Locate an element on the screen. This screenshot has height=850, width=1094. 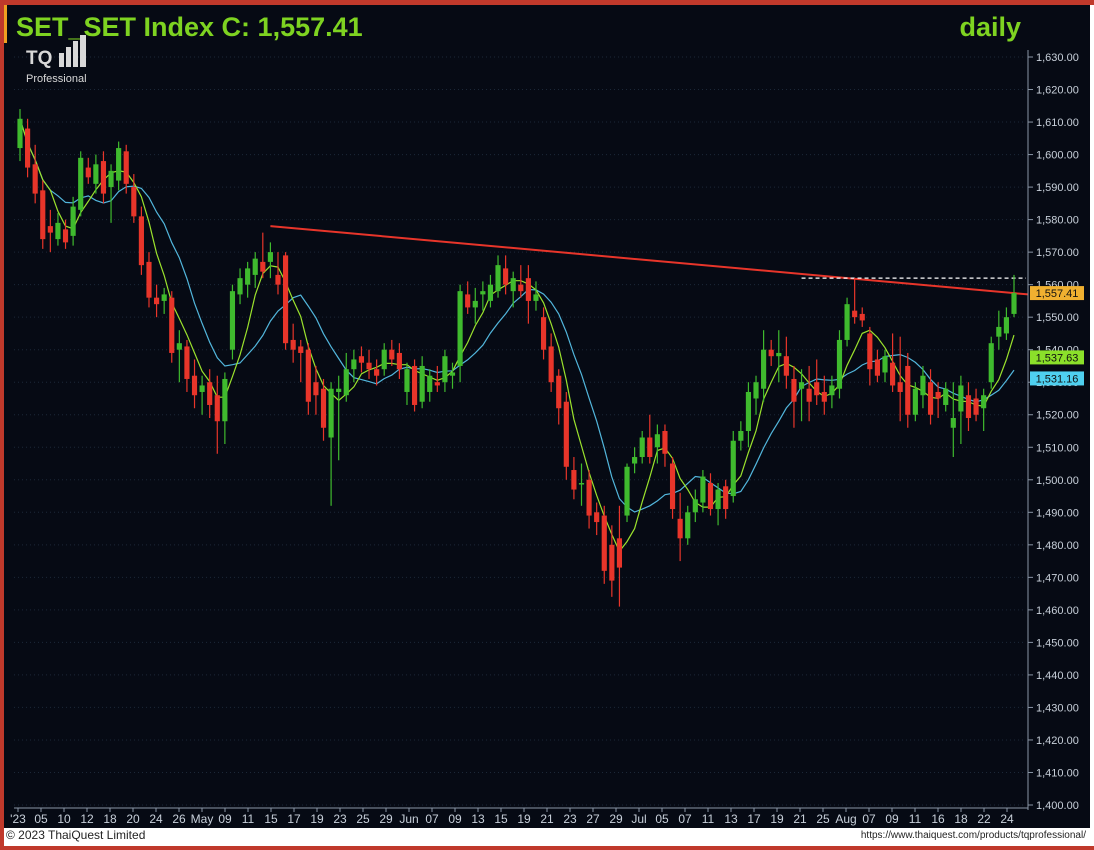
y-tick-label: 1,460.00 is located at coordinates (1057, 611).